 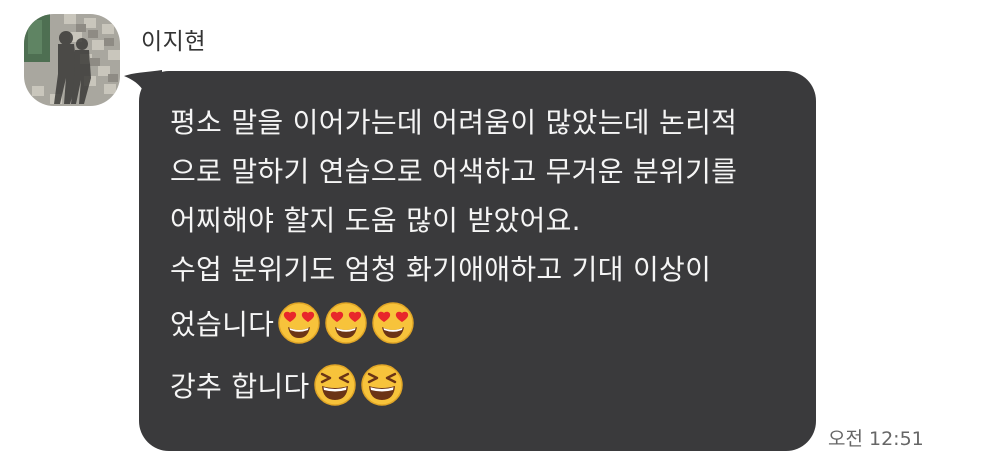 I want to click on sender-avatar, so click(x=72, y=60).